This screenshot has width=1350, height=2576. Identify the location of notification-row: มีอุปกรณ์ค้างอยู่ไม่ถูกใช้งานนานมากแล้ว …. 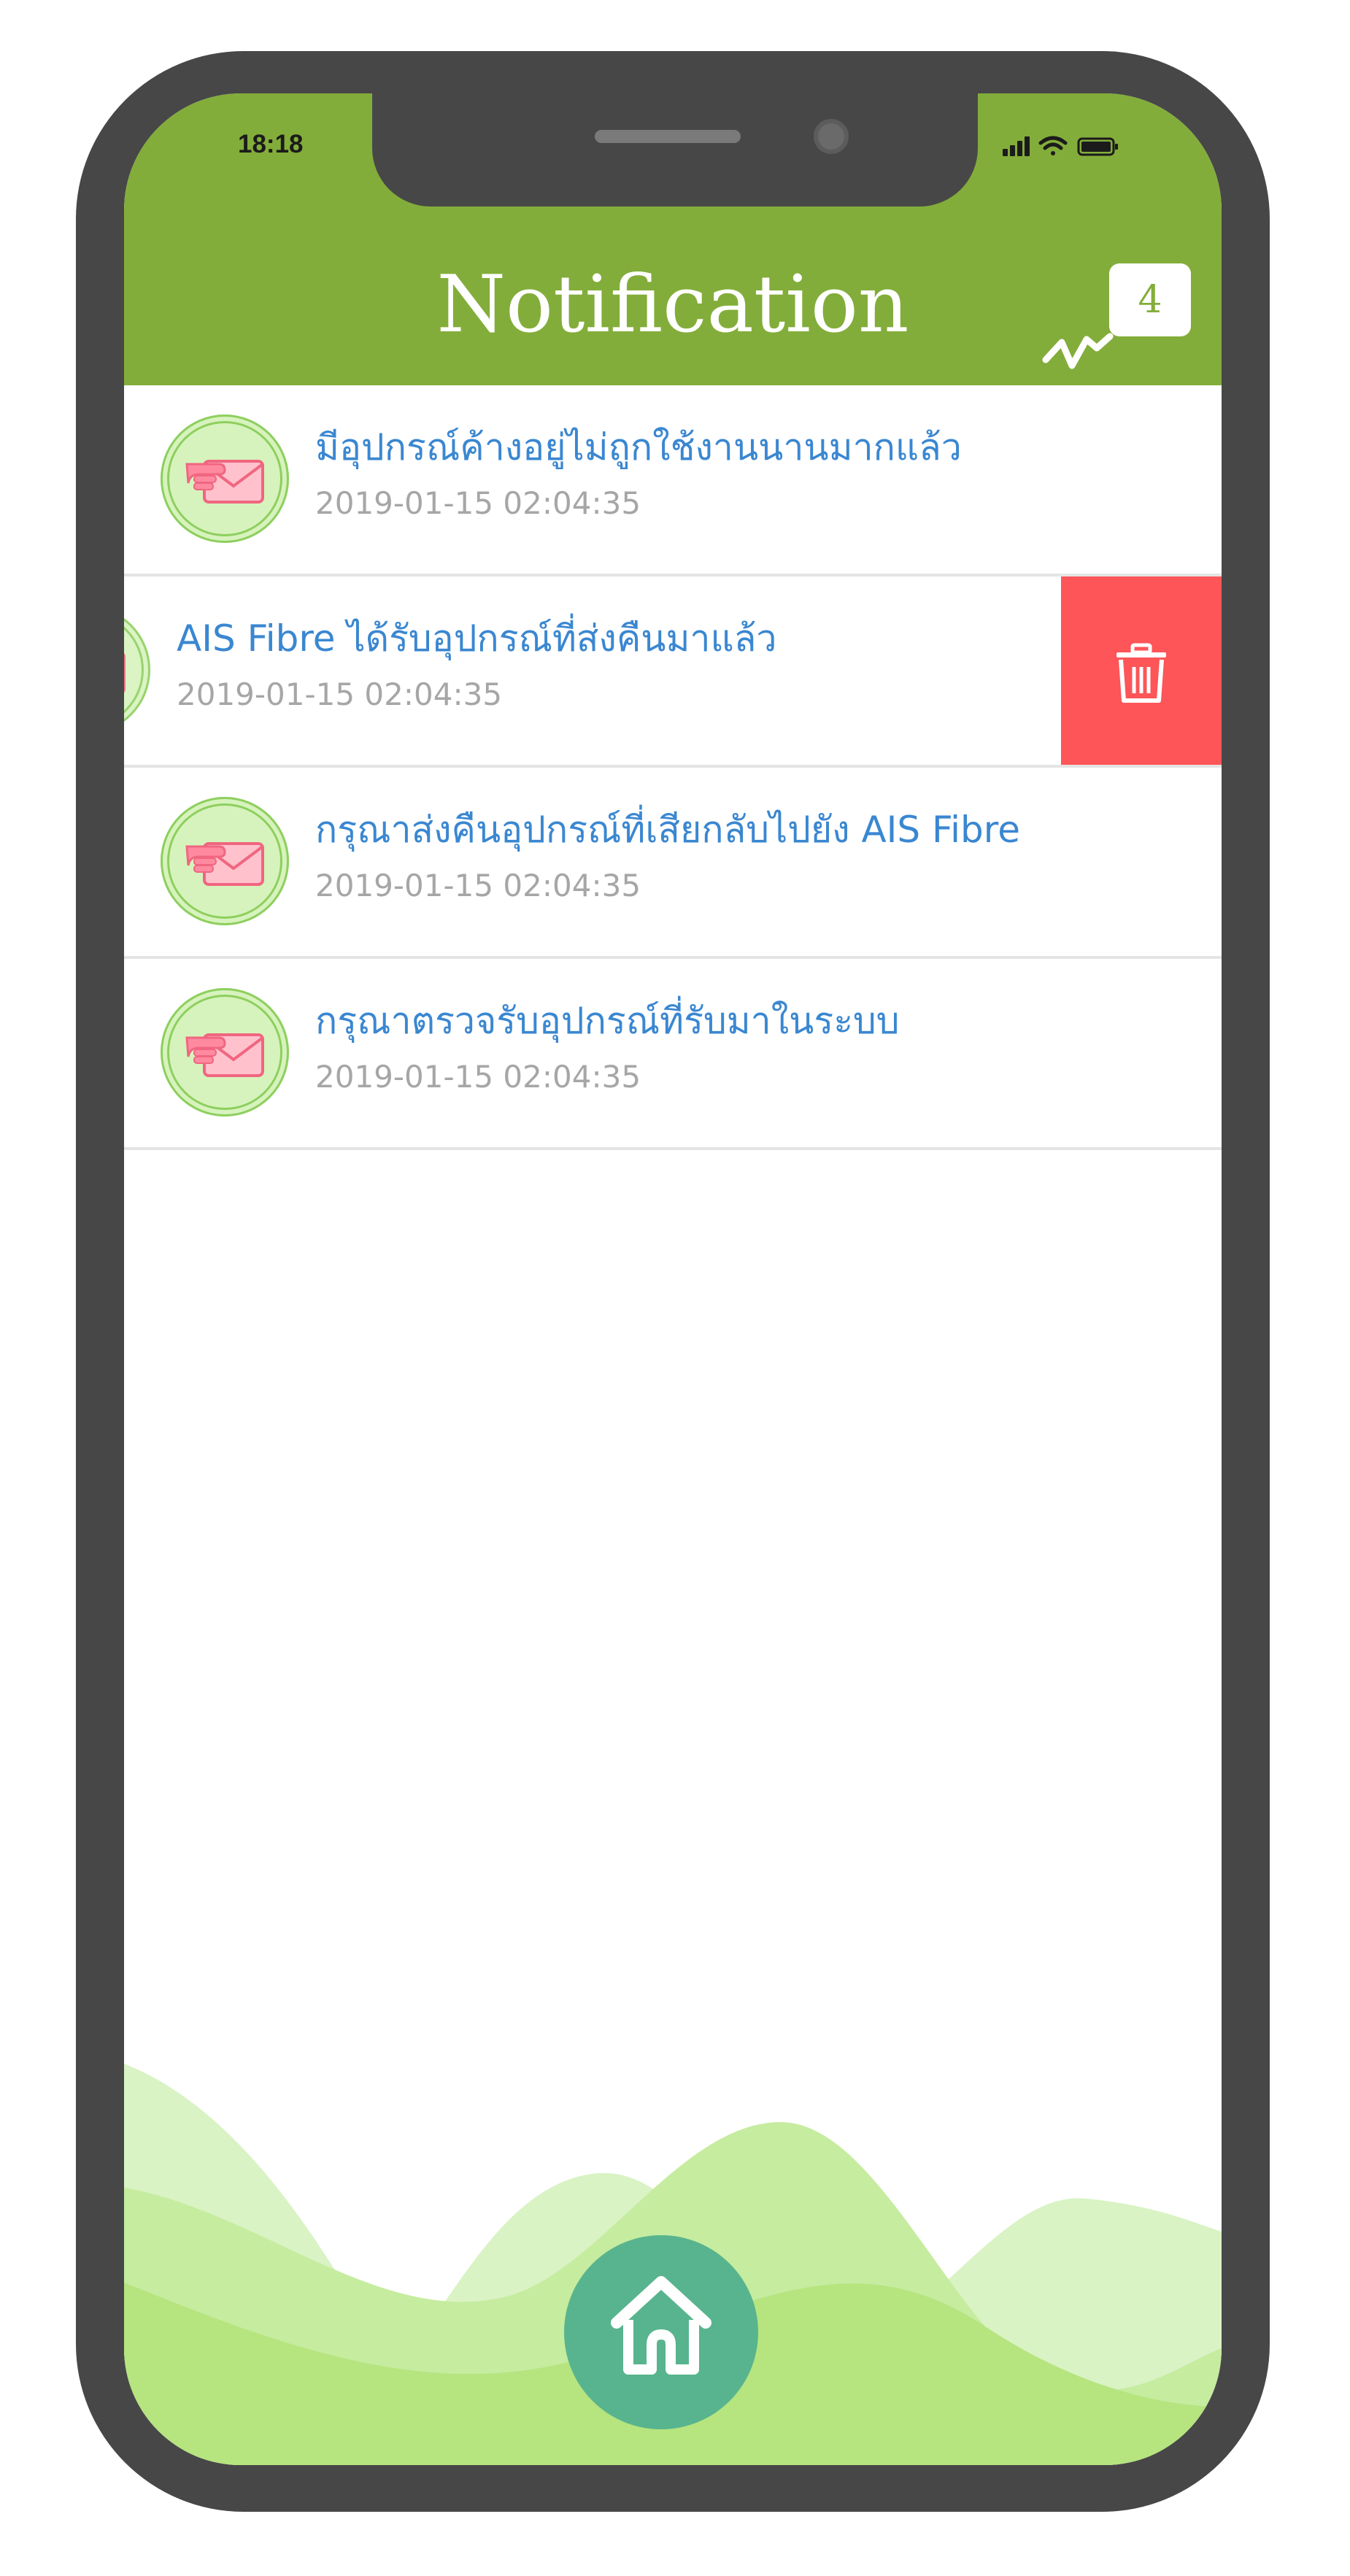
(673, 480).